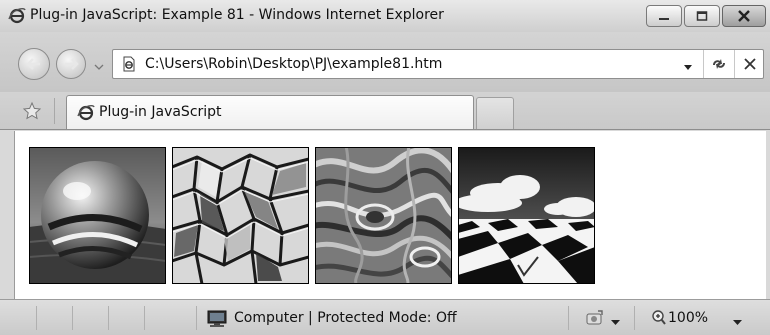 Image resolution: width=770 pixels, height=335 pixels. I want to click on tab-plug-in-javascript: Plug-in JavaScript, so click(270, 112).